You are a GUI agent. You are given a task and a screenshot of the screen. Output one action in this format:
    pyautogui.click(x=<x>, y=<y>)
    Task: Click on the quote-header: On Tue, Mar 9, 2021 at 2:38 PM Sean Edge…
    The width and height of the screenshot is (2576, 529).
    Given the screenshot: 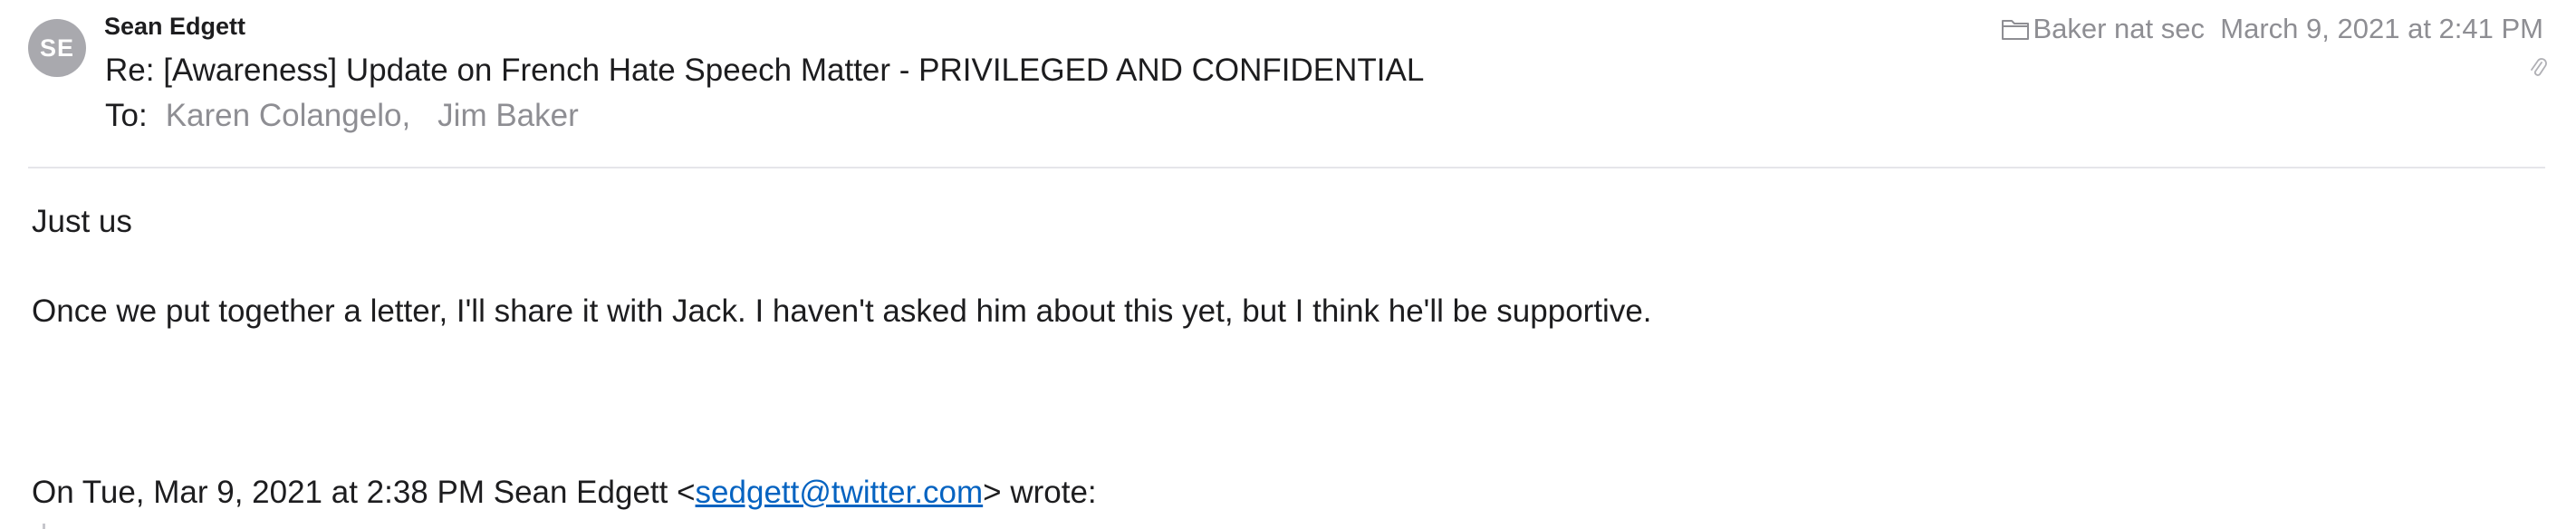 What is the action you would take?
    pyautogui.click(x=564, y=493)
    